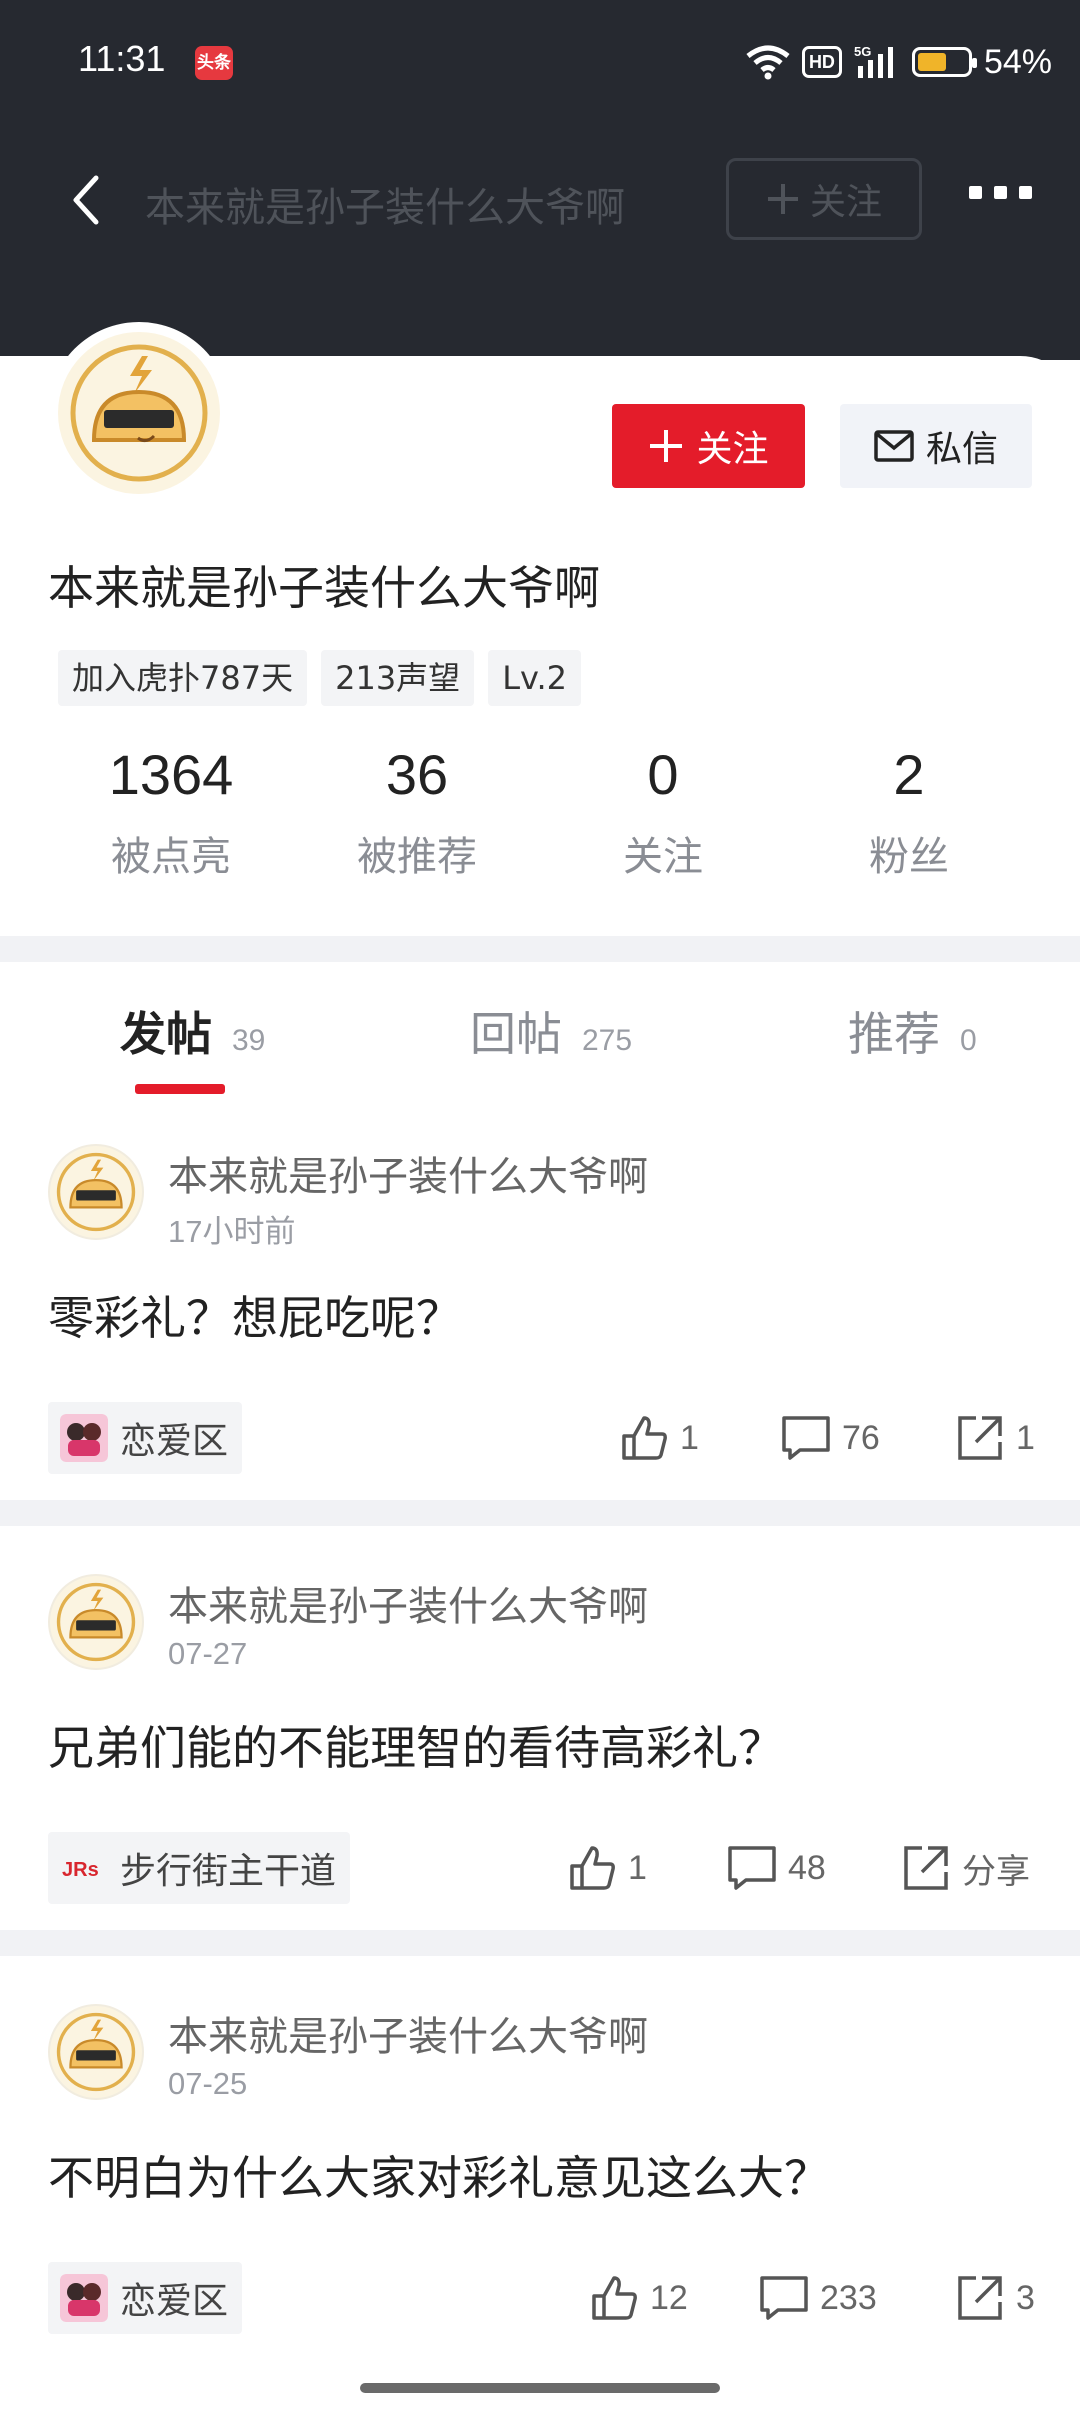  Describe the element at coordinates (417, 811) in the screenshot. I see `stat-recommended: 36 被推荐` at that location.